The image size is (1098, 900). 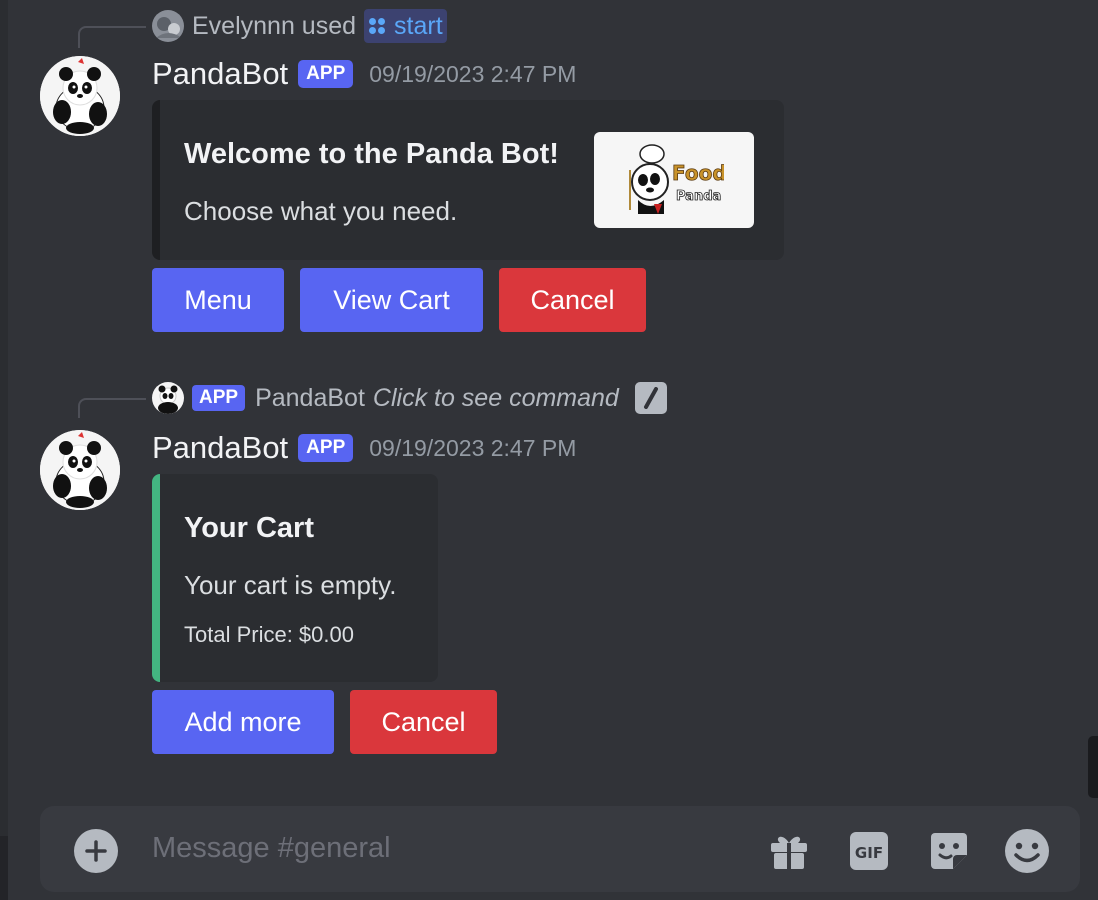 I want to click on app-badge-small: APP, so click(x=219, y=398).